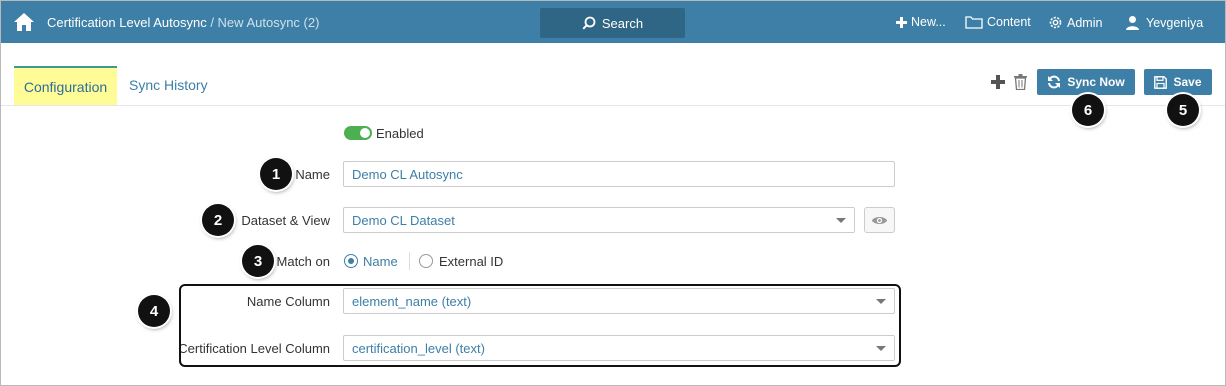 Image resolution: width=1226 pixels, height=386 pixels. What do you see at coordinates (351, 261) in the screenshot?
I see `match-name-radio` at bounding box center [351, 261].